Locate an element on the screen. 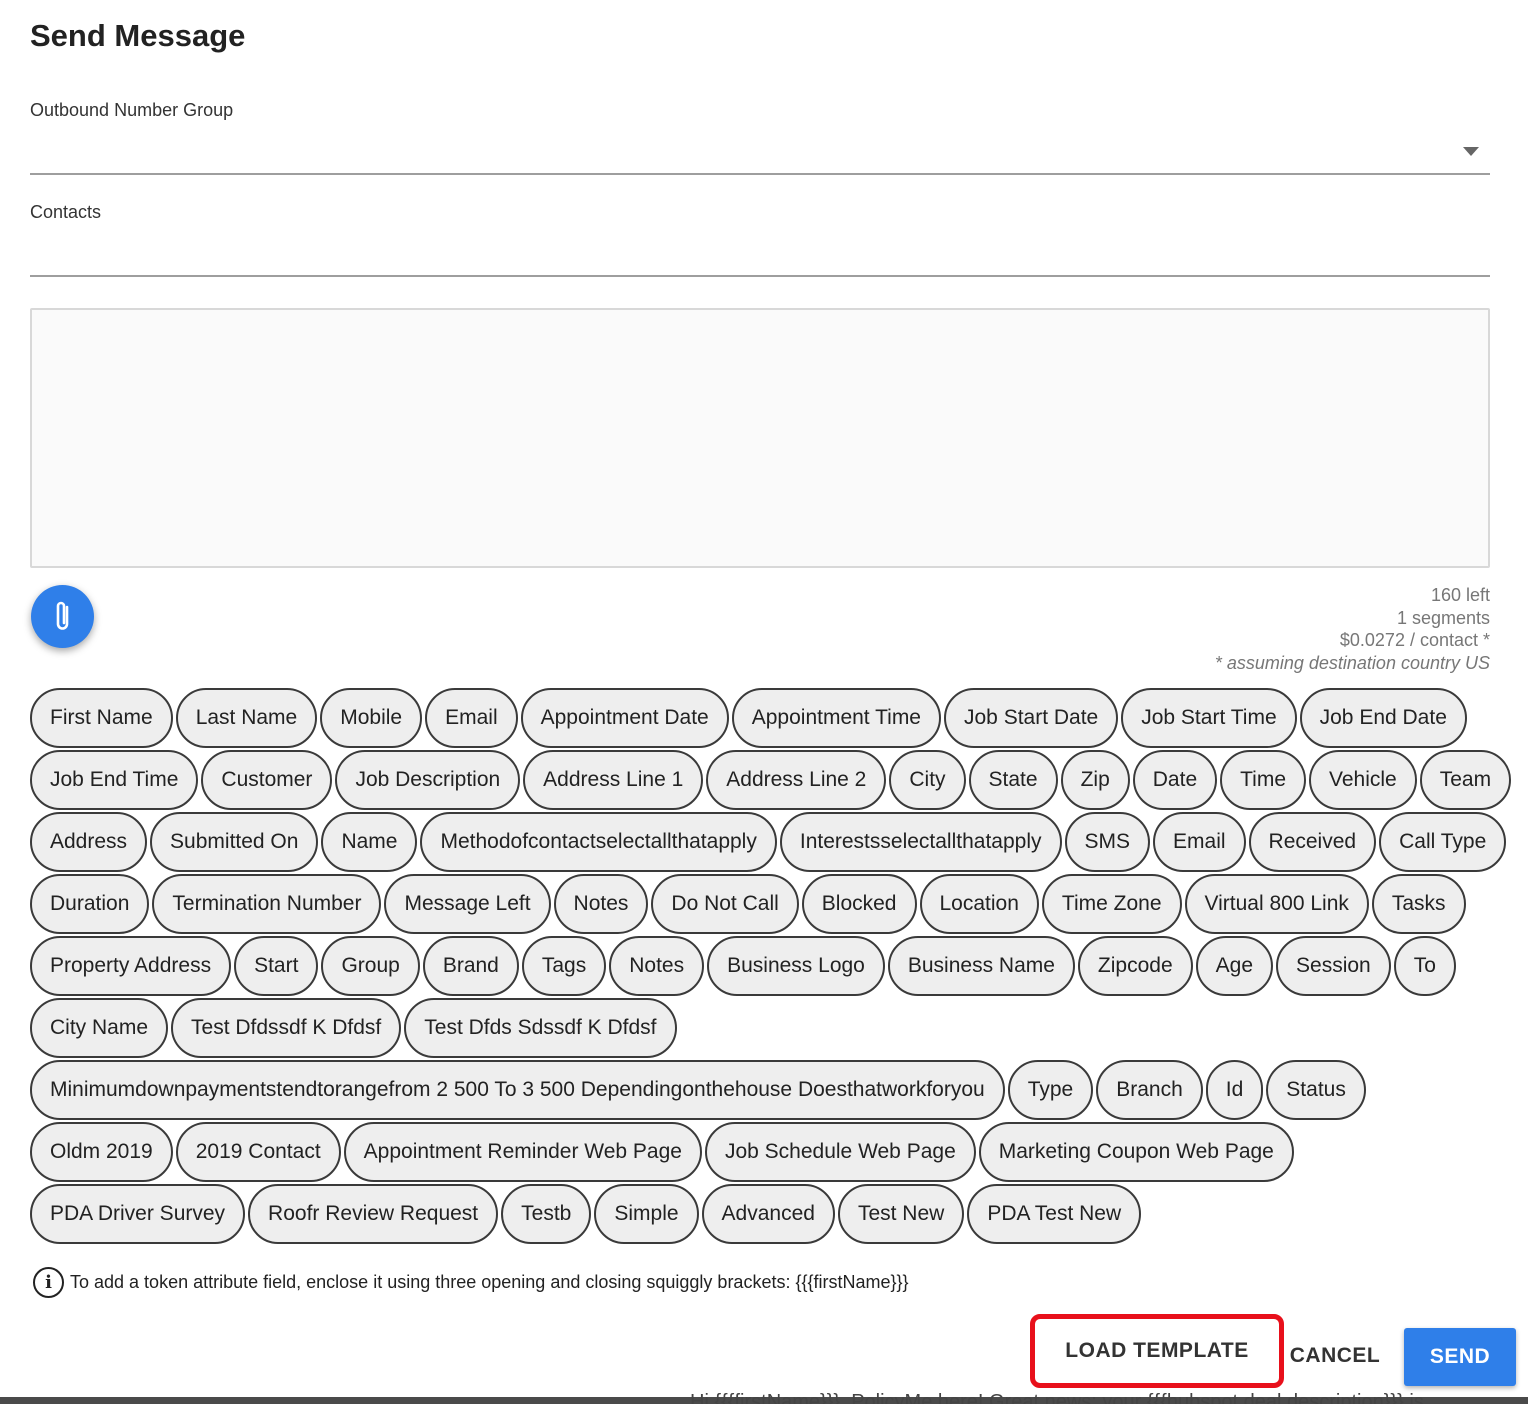 The image size is (1528, 1404). cancel-button: CANCEL is located at coordinates (1335, 1356).